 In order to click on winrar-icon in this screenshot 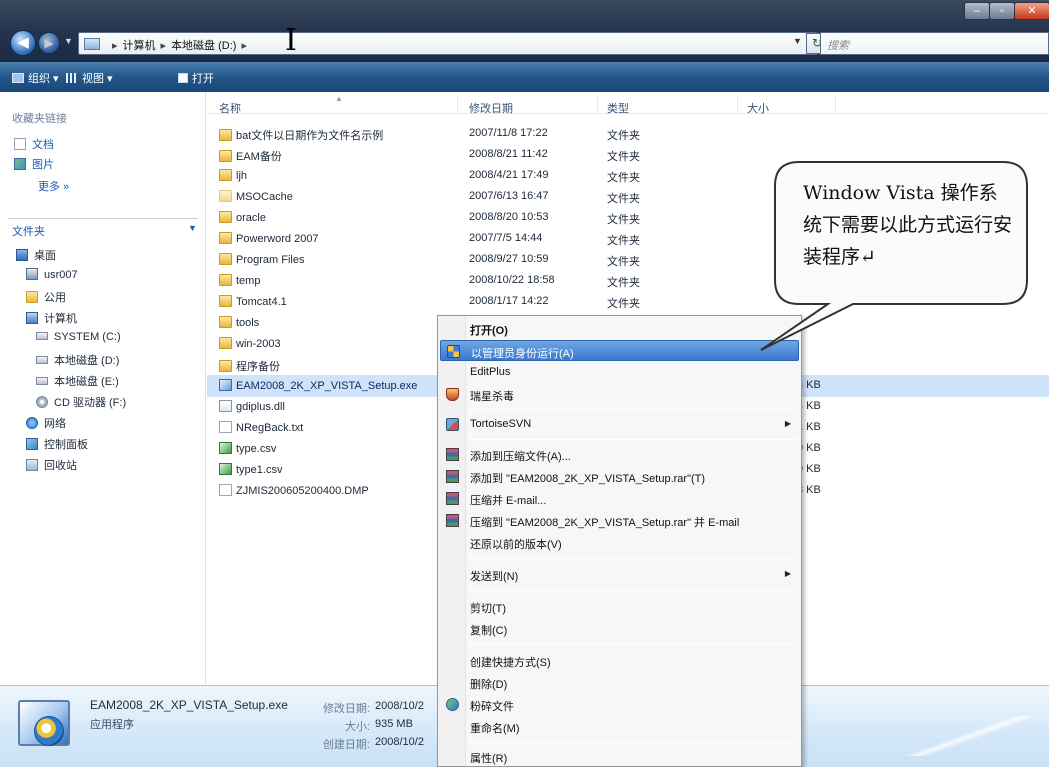, I will do `click(452, 520)`.